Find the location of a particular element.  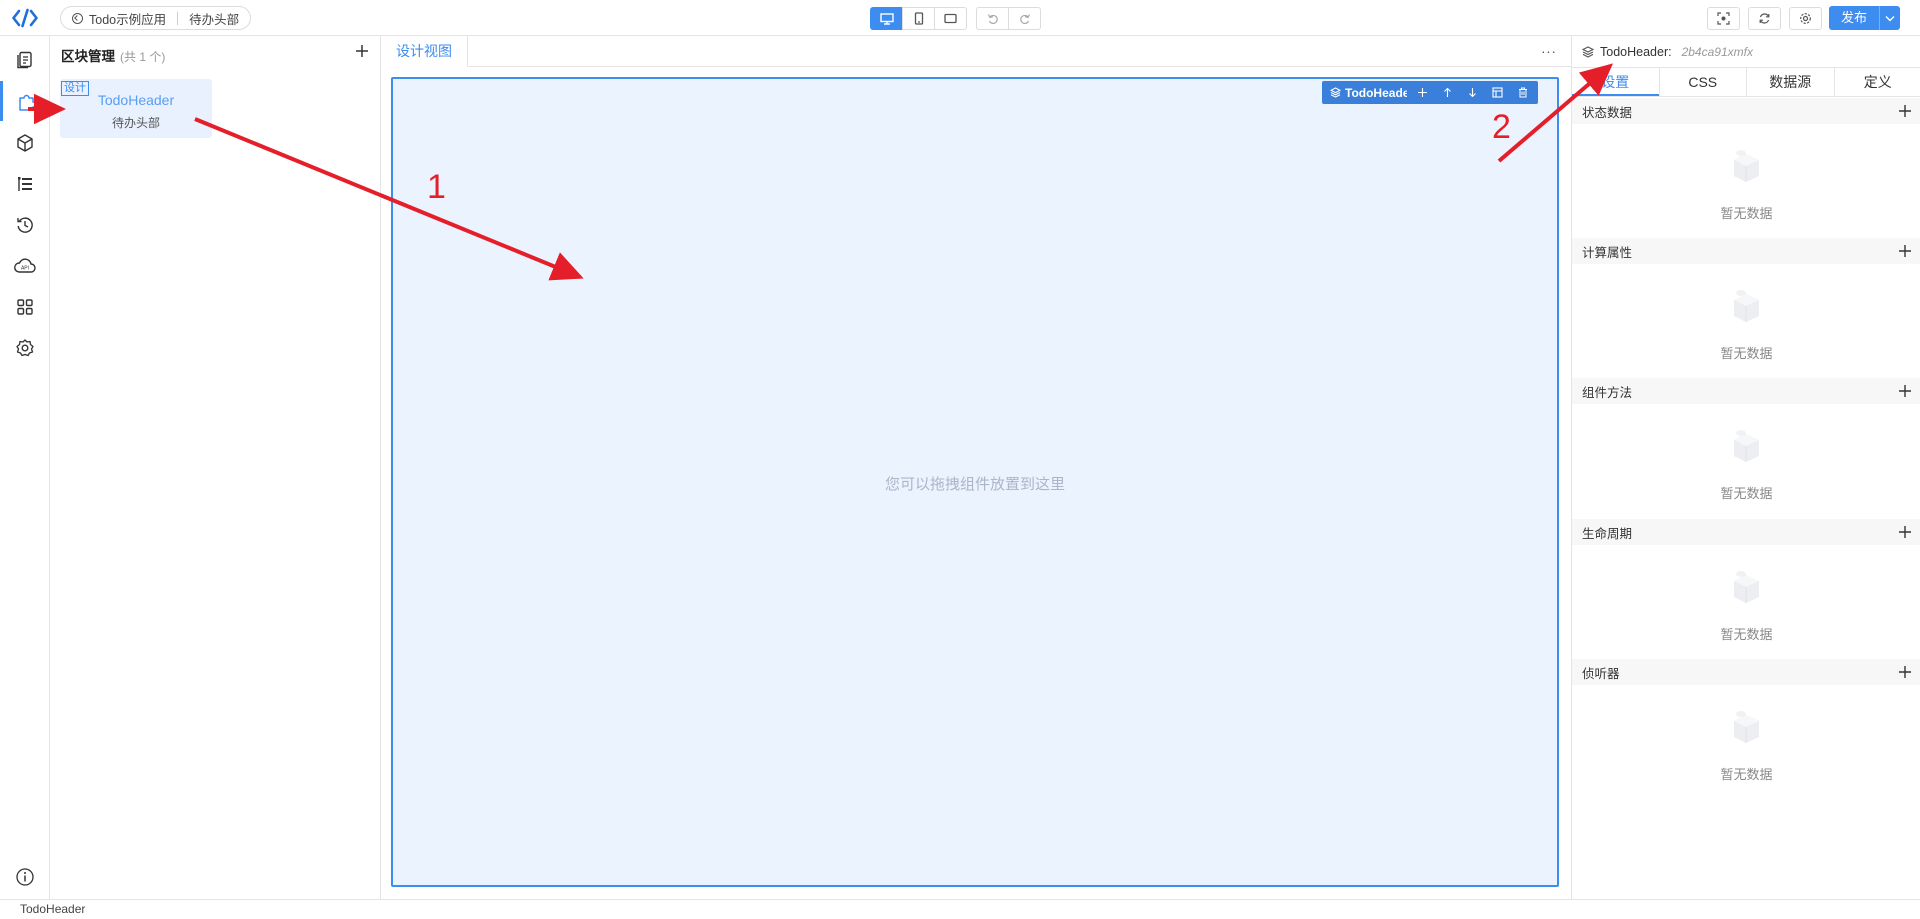

rail-history is located at coordinates (25, 225).